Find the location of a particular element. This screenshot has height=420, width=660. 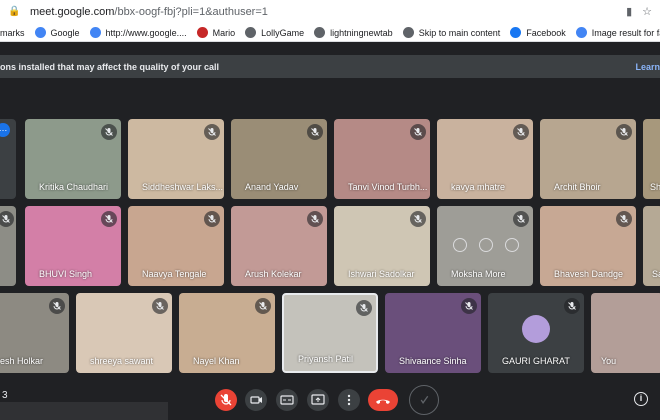

bookmark-item: Facebook is located at coordinates (538, 32).